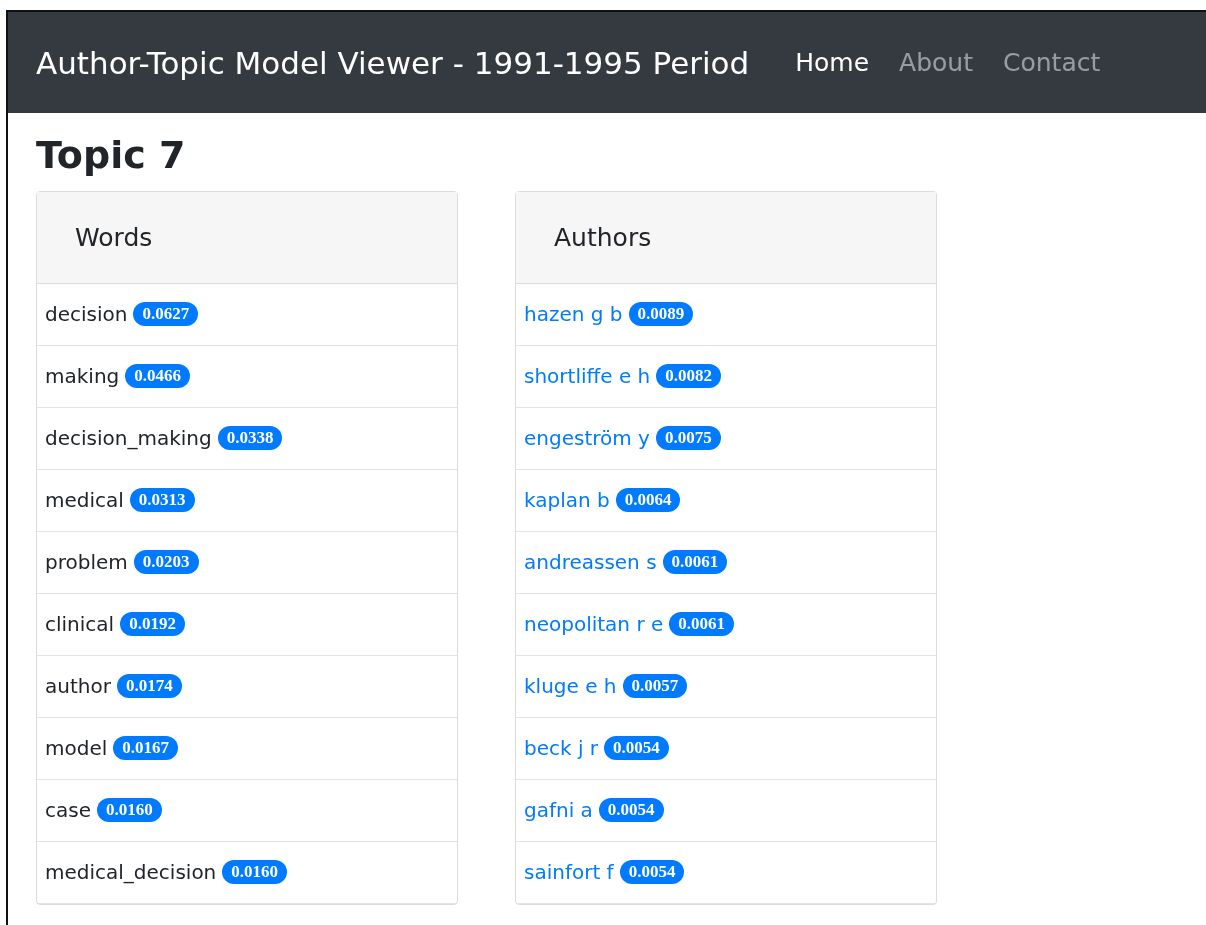 The image size is (1206, 925). I want to click on author-link: engeström y, so click(587, 438).